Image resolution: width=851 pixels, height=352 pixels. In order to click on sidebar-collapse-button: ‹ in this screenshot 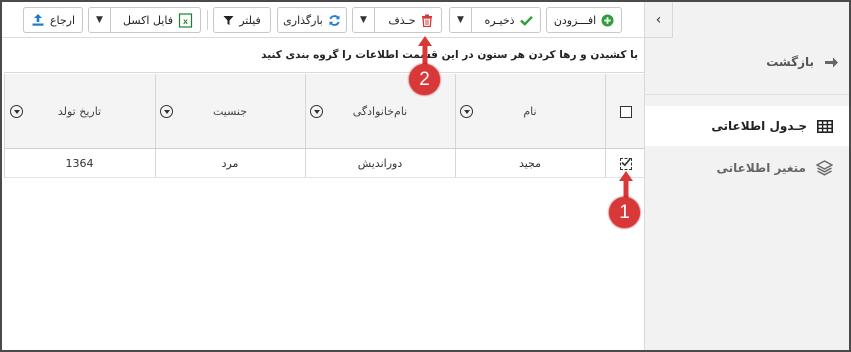, I will do `click(659, 20)`.